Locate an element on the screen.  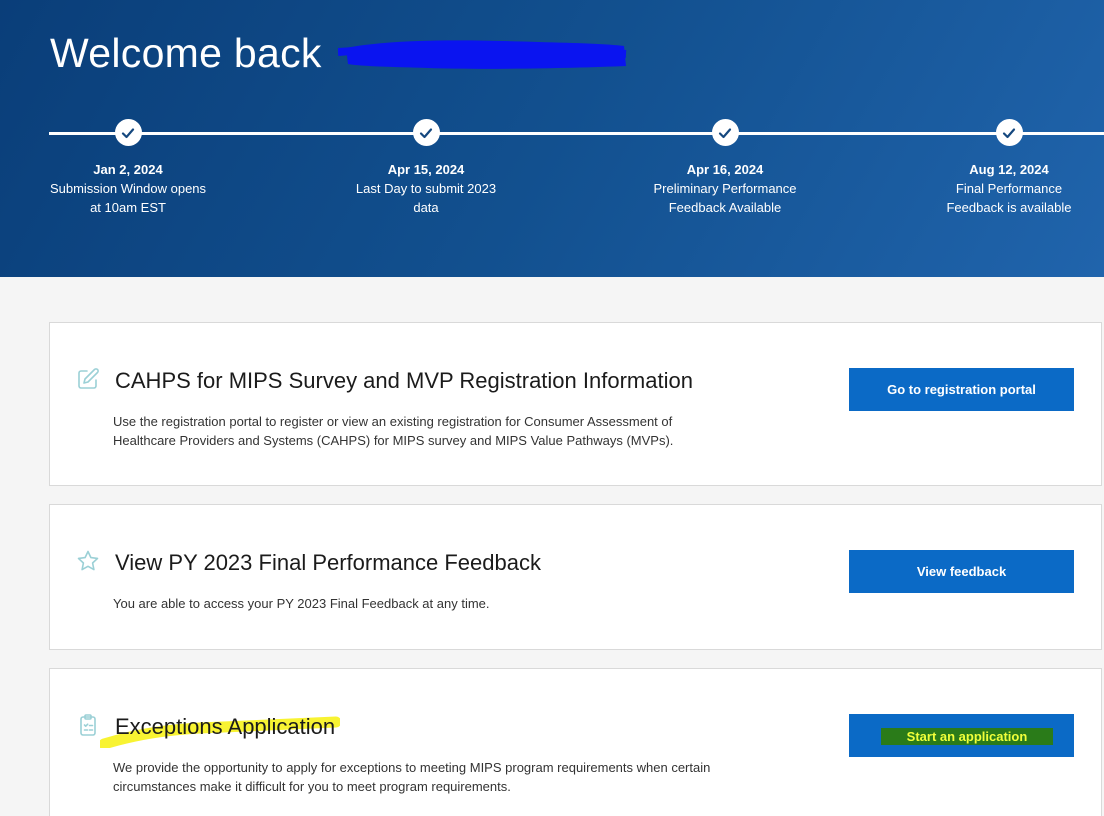
edit-icon is located at coordinates (88, 381).